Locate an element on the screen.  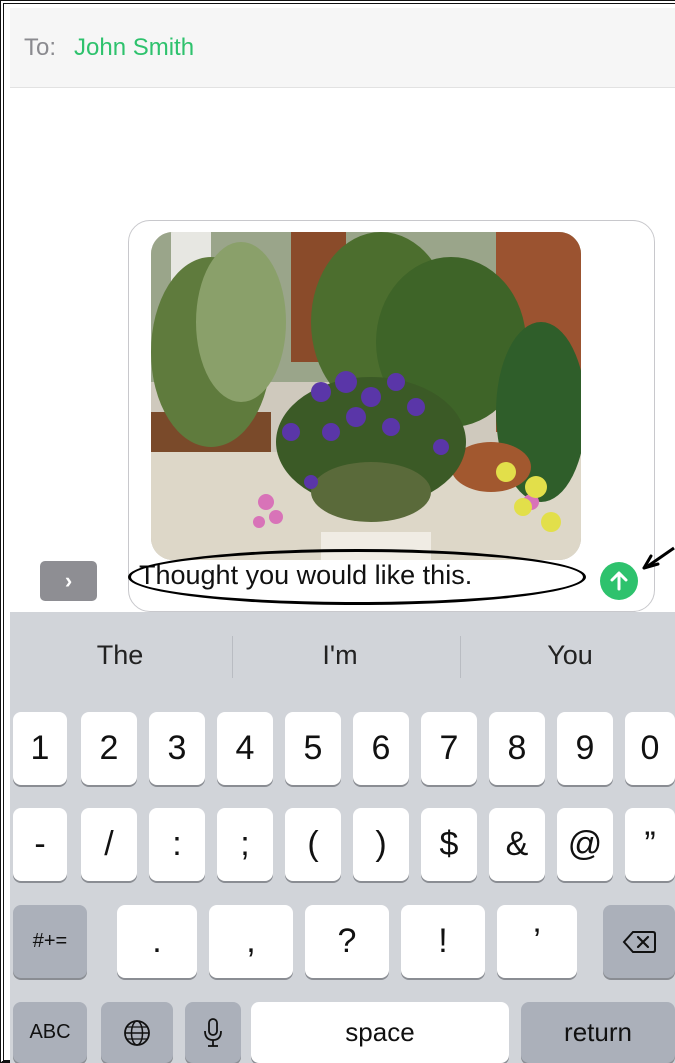
key-1: 1 is located at coordinates (40, 748).